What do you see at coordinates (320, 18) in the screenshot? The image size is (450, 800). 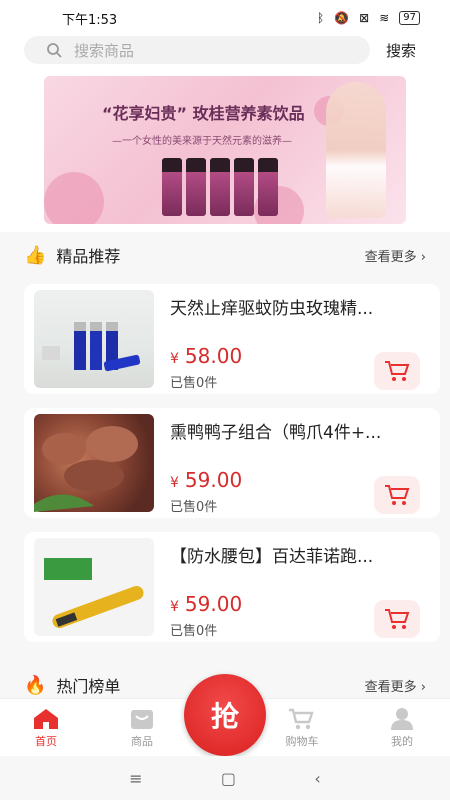 I see `bluetooth-icon: ᛒ` at bounding box center [320, 18].